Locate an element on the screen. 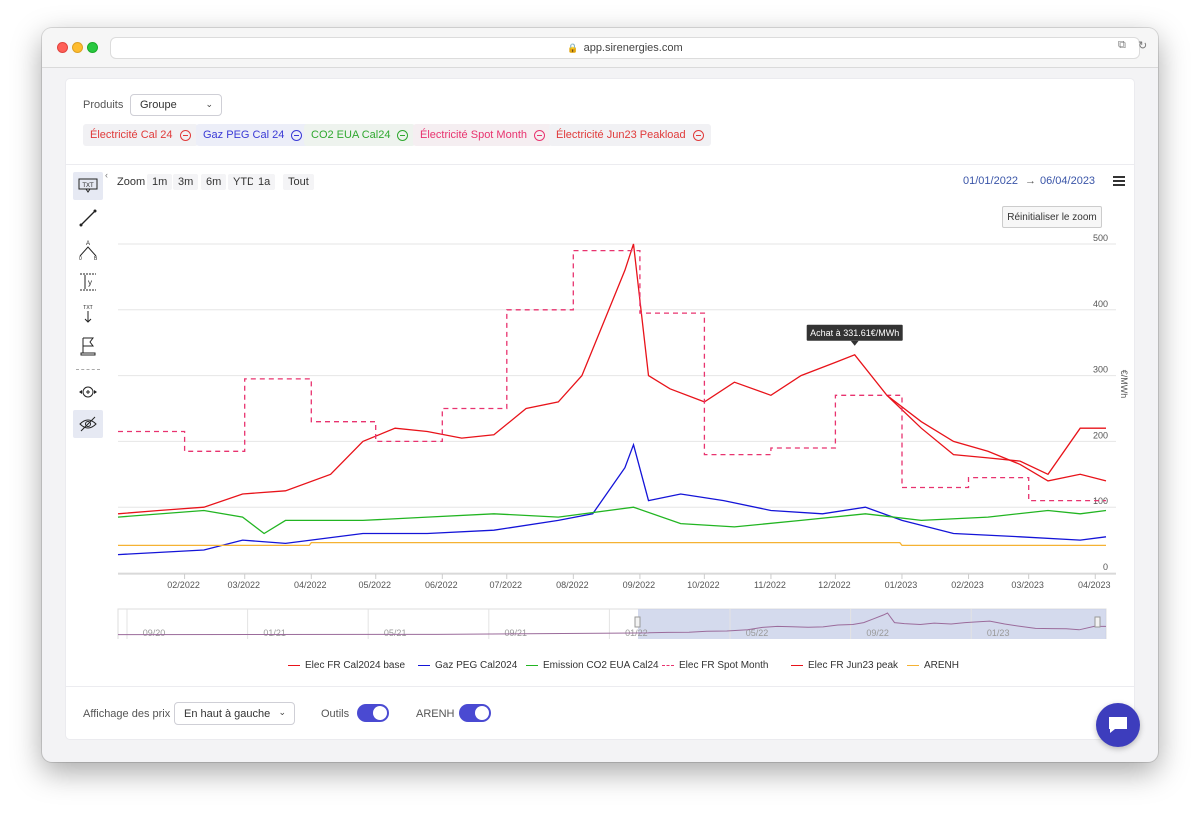 This screenshot has width=1200, height=818. x-tick-label: 01/2023 is located at coordinates (901, 585).